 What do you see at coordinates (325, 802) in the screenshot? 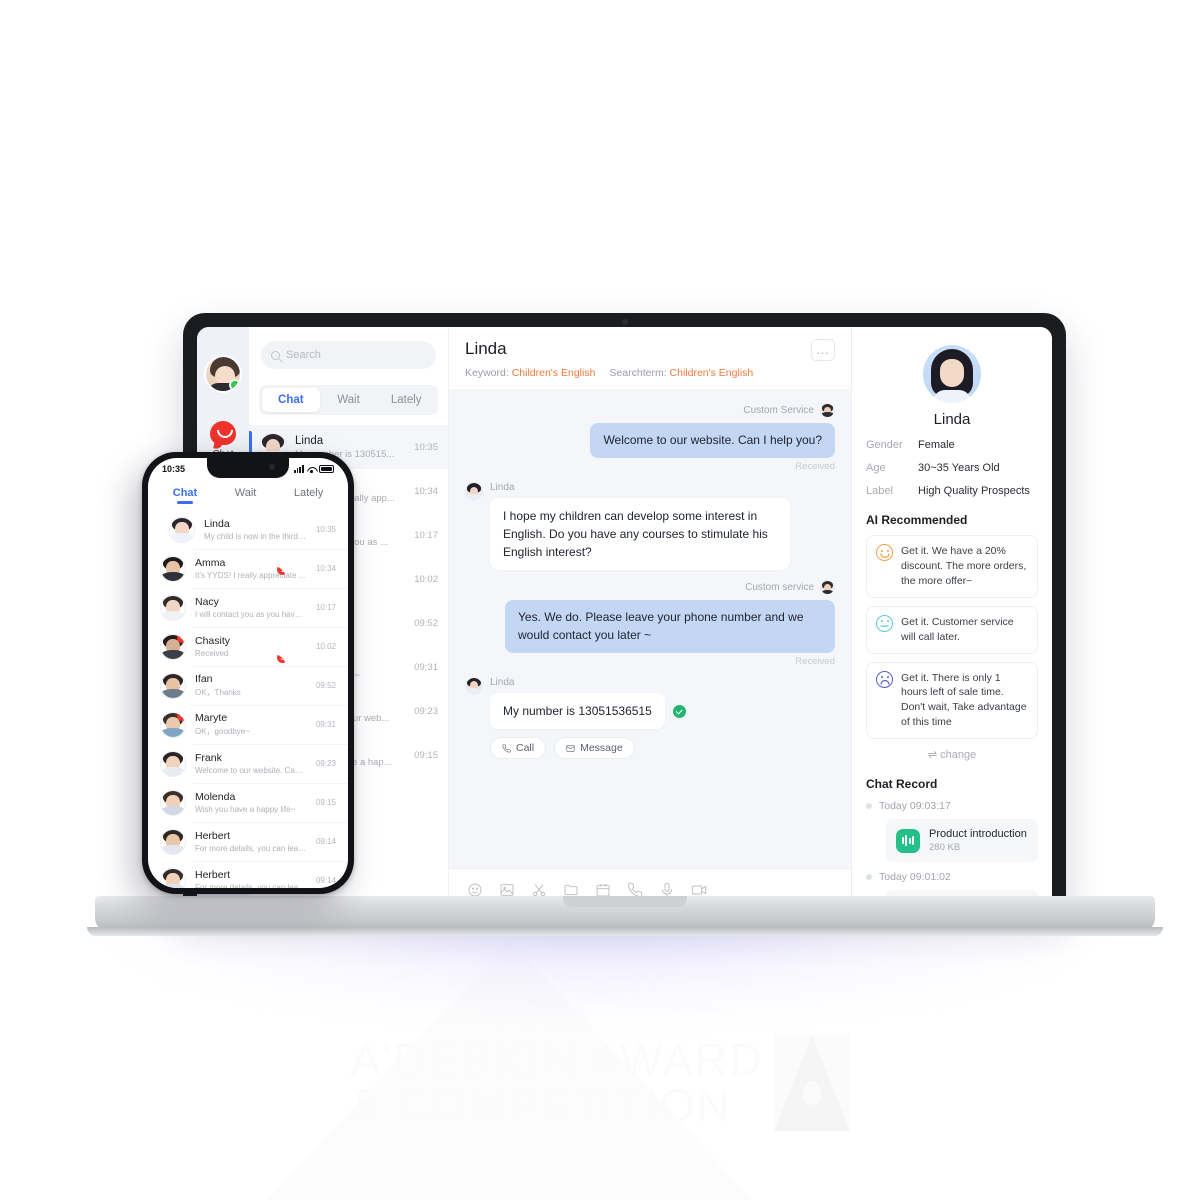
I see `conversation-time: 09:15` at bounding box center [325, 802].